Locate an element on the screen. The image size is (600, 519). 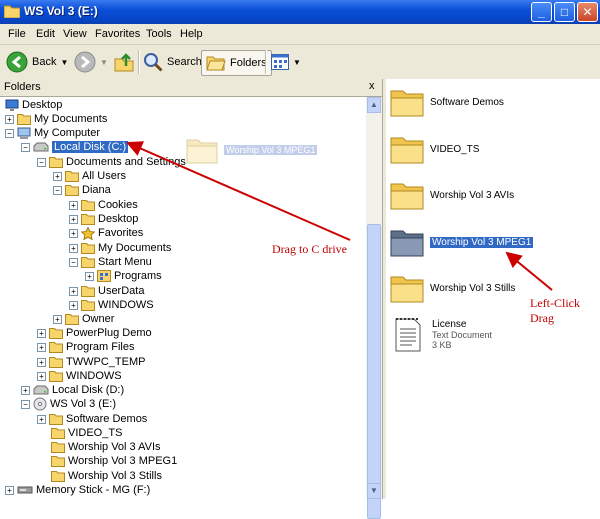
content-item-worship-vol-3-stills: Worship Vol 3 Stills is located at coordinates (452, 288).